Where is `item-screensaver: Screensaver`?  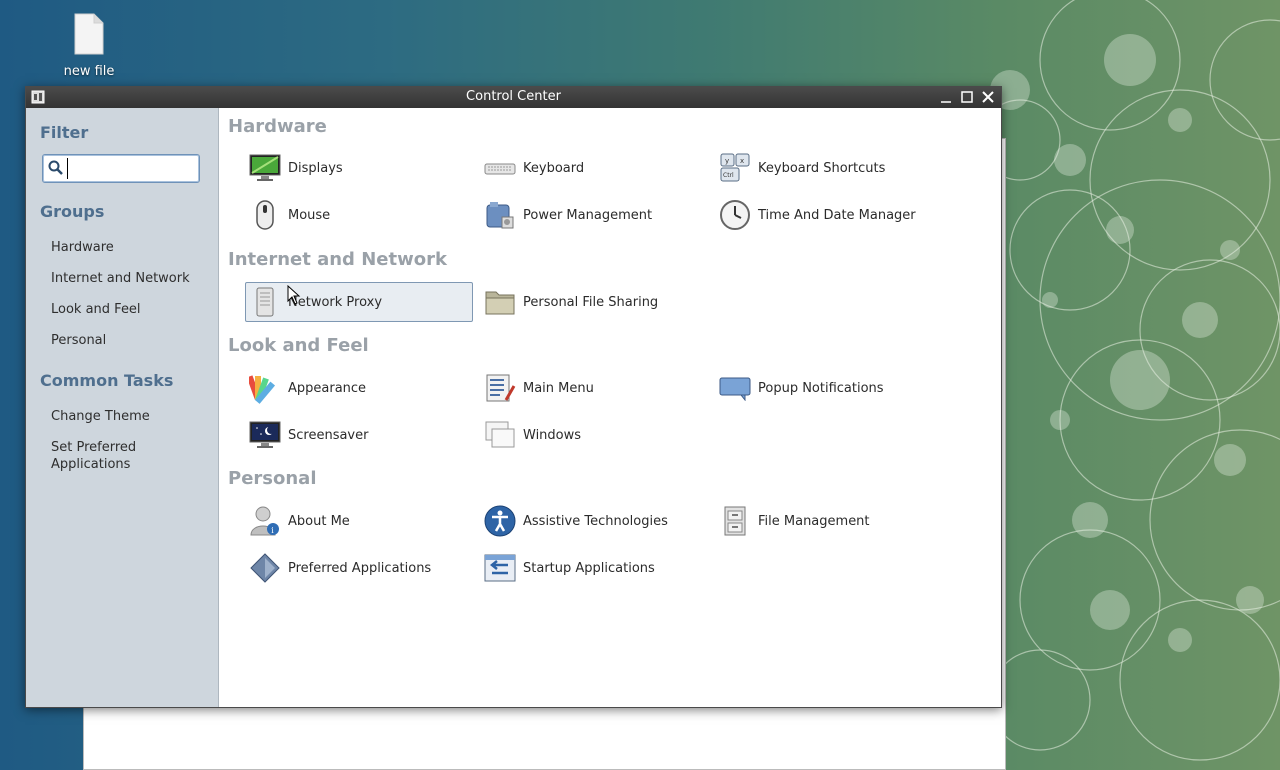 item-screensaver: Screensaver is located at coordinates (359, 435).